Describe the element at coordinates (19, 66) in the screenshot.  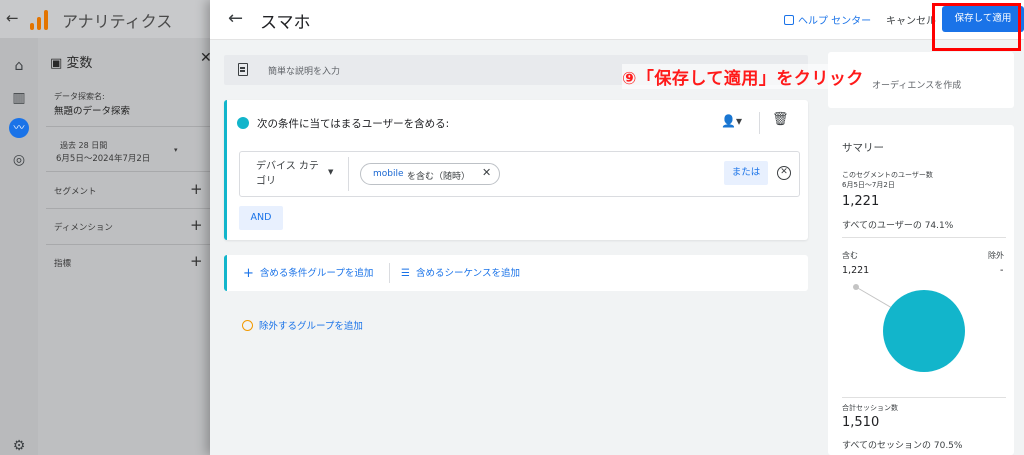
I see `home-icon: ⌂` at that location.